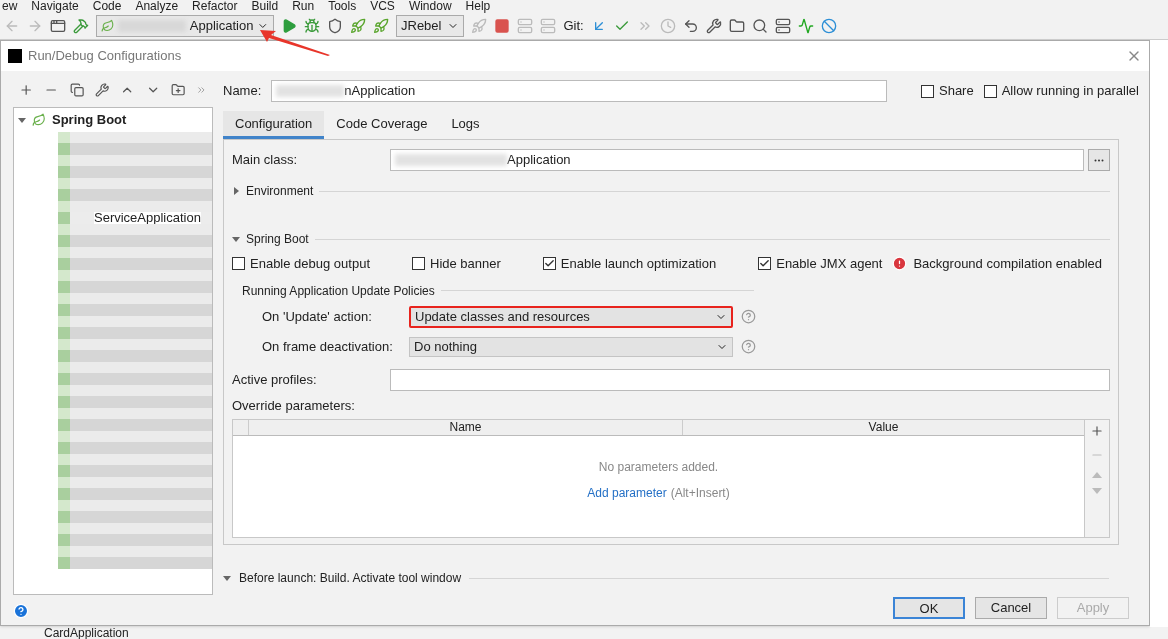 The height and width of the screenshot is (639, 1168). What do you see at coordinates (242, 91) in the screenshot?
I see `name-label: Name:` at bounding box center [242, 91].